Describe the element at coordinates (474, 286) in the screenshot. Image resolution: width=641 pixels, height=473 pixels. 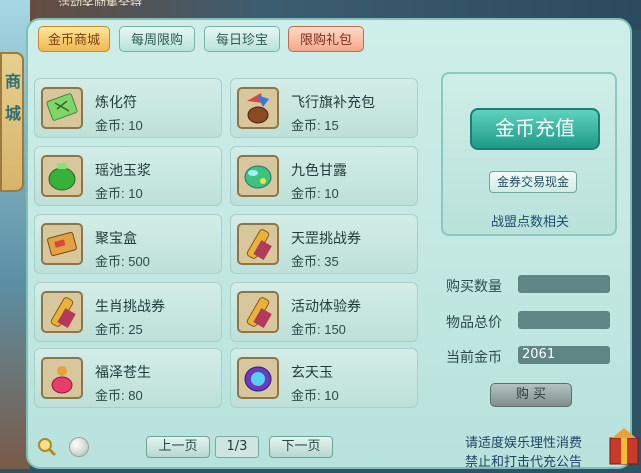
I see `quantity-label: 购买数量` at that location.